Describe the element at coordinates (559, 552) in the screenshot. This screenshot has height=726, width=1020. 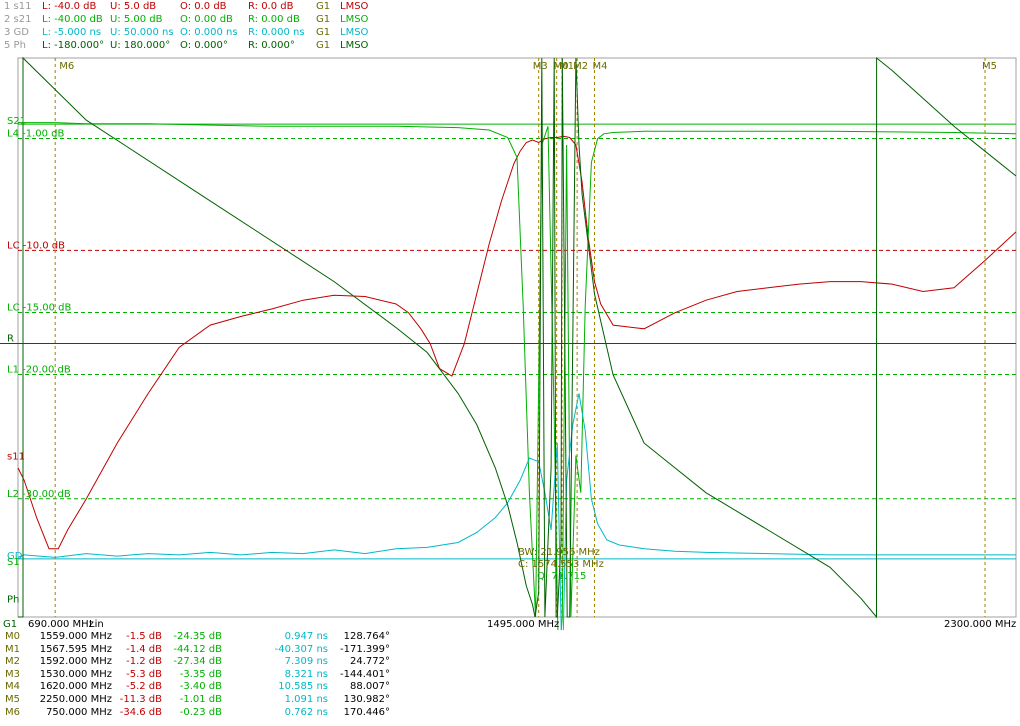
I see `bw-text: BW: 21.956 MHz` at that location.